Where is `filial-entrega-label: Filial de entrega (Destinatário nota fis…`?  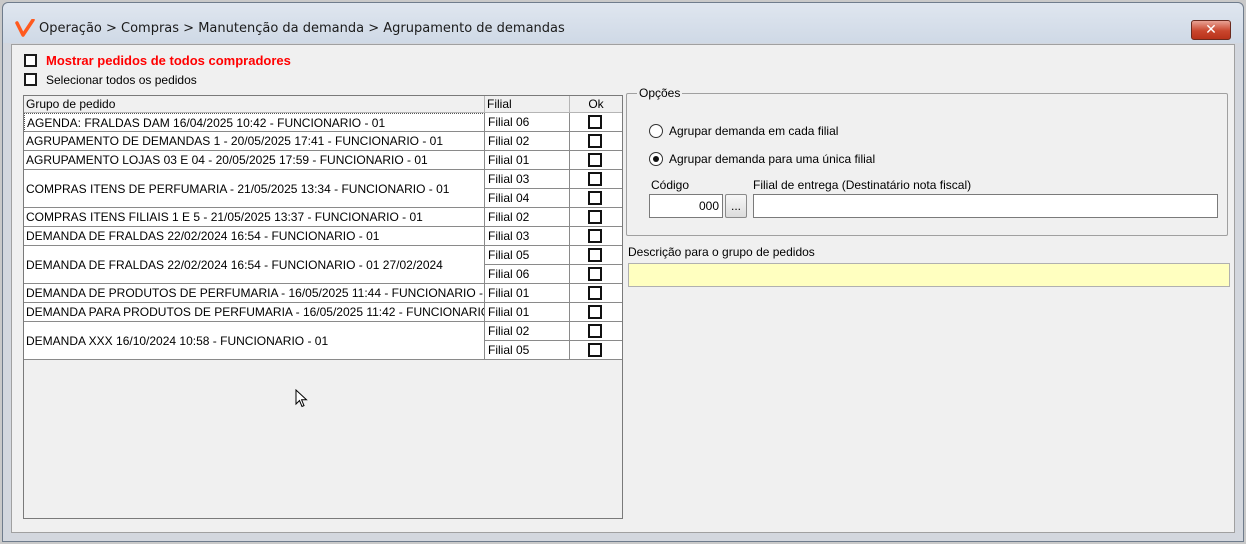
filial-entrega-label: Filial de entrega (Destinatário nota fis… is located at coordinates (862, 185).